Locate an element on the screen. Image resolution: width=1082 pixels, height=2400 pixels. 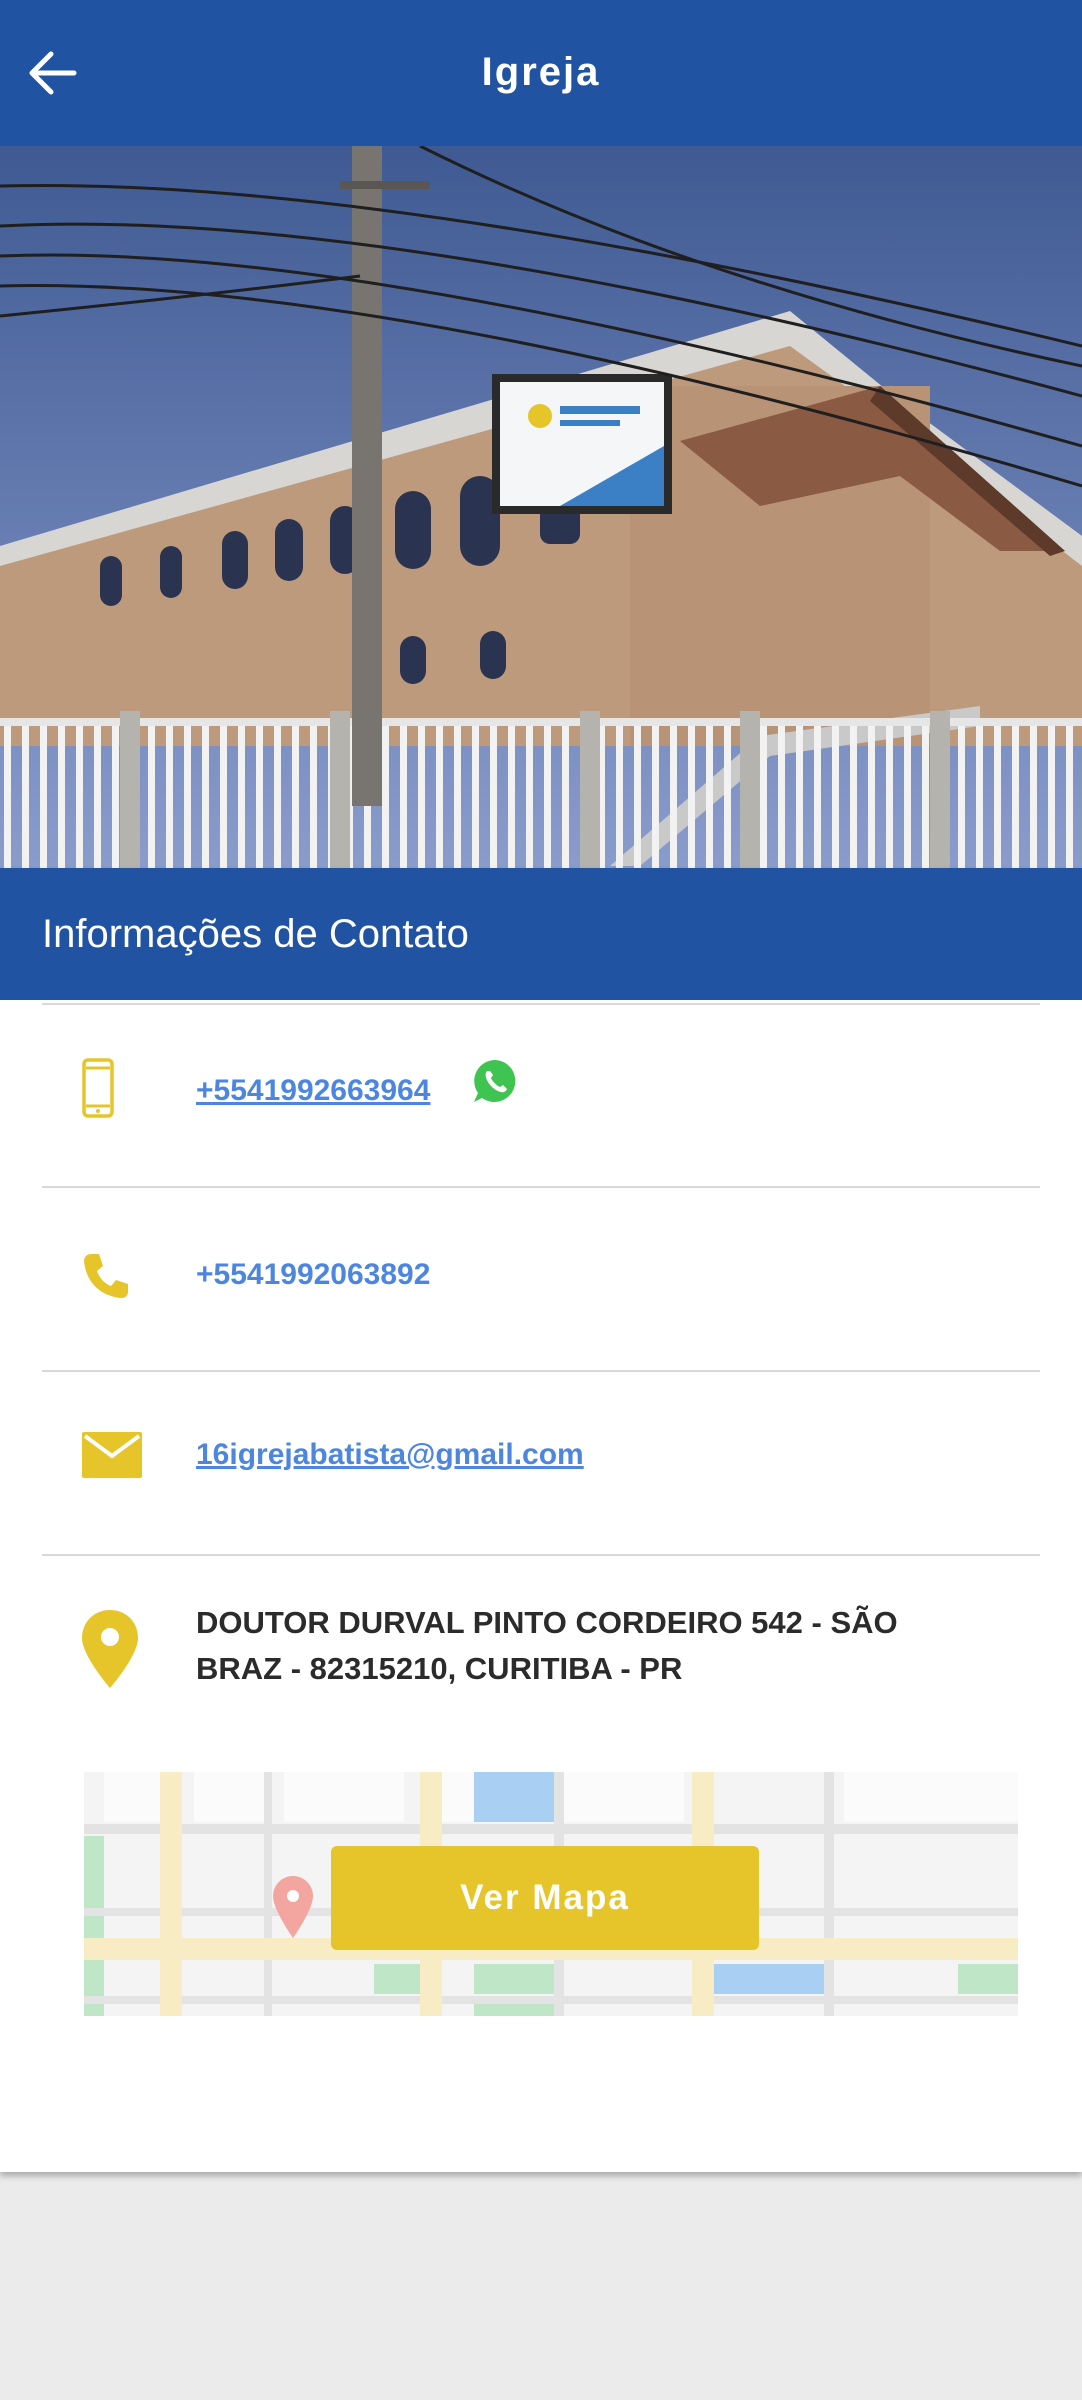
map-pin-icon is located at coordinates (110, 1649).